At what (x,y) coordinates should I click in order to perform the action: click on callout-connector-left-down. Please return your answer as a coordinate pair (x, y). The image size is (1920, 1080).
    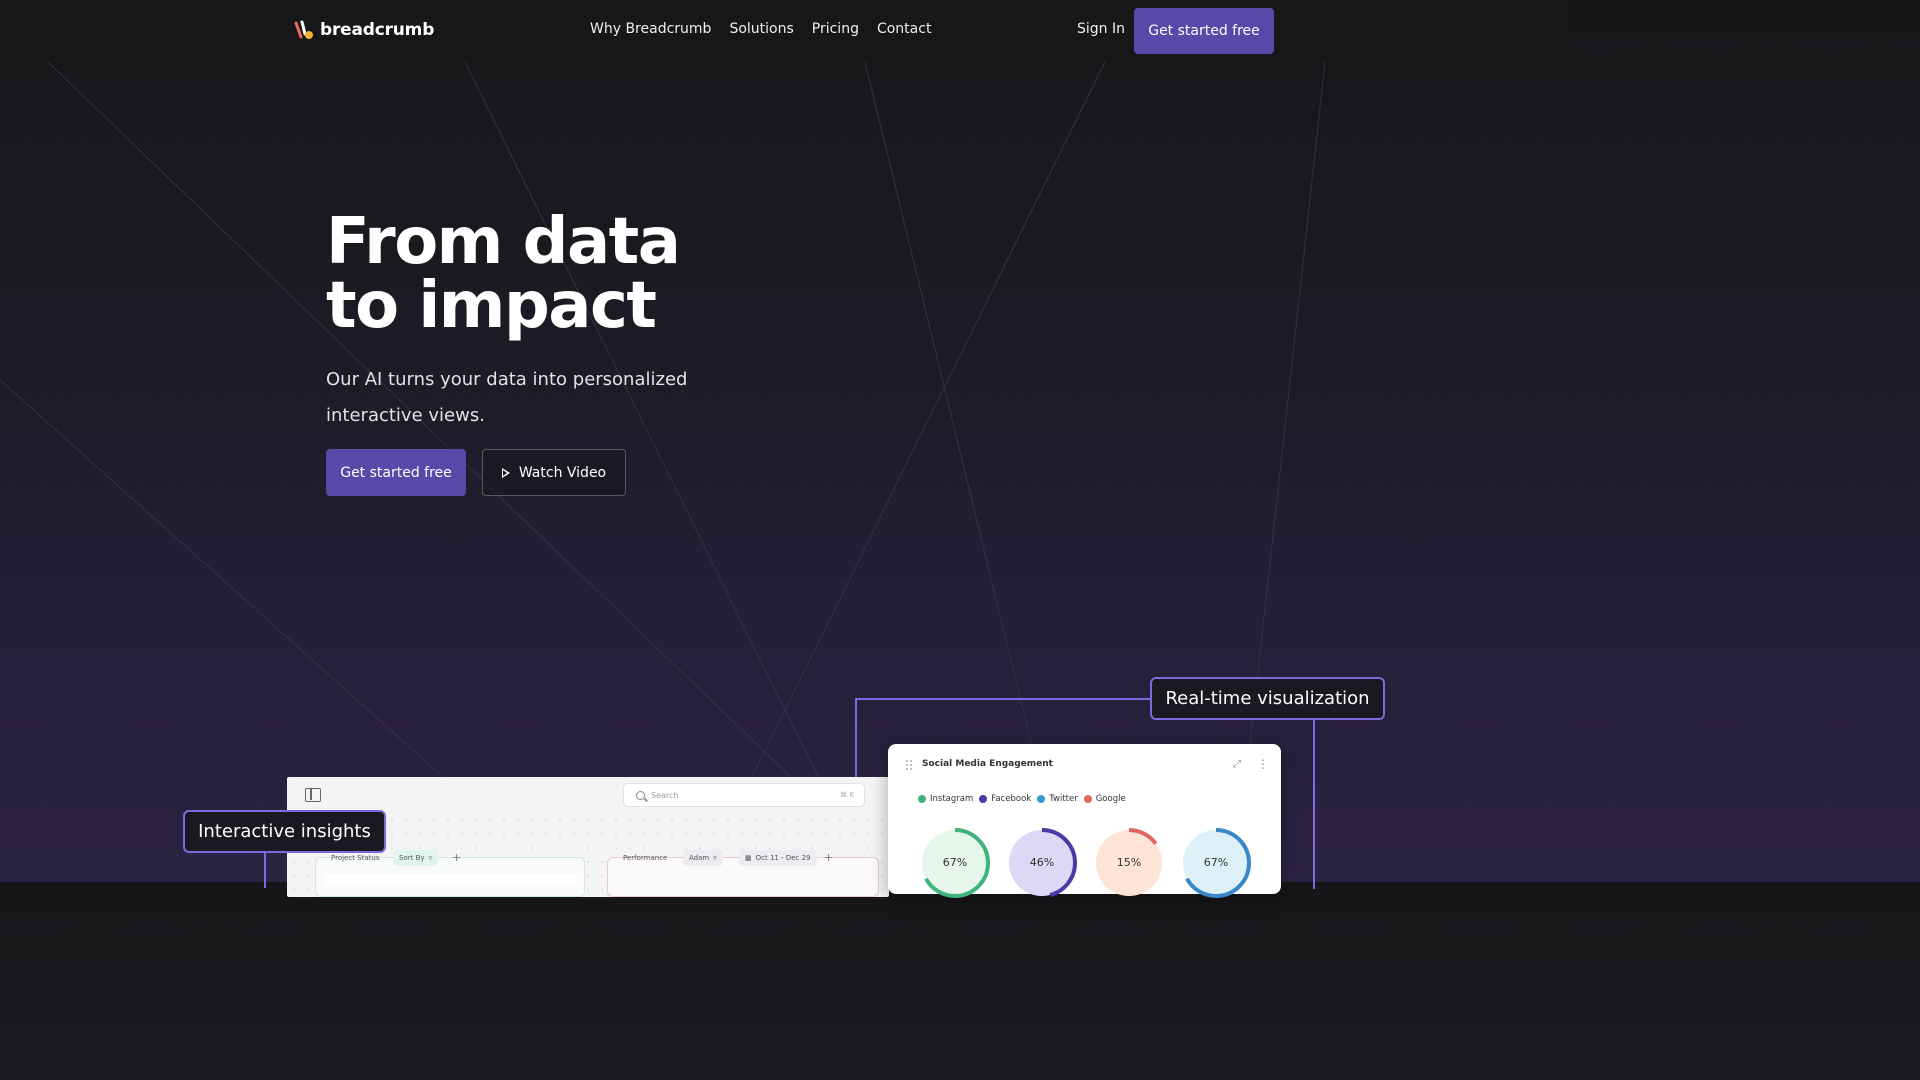
    Looking at the image, I should click on (265, 870).